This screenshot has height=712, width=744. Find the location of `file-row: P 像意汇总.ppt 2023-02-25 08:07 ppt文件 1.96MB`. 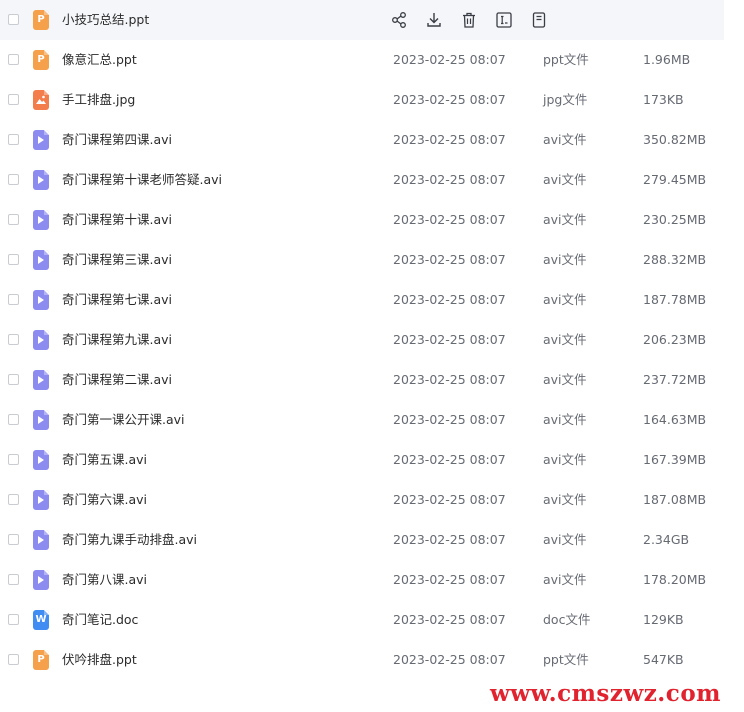

file-row: P 像意汇总.ppt 2023-02-25 08:07 ppt文件 1.96MB is located at coordinates (362, 60).